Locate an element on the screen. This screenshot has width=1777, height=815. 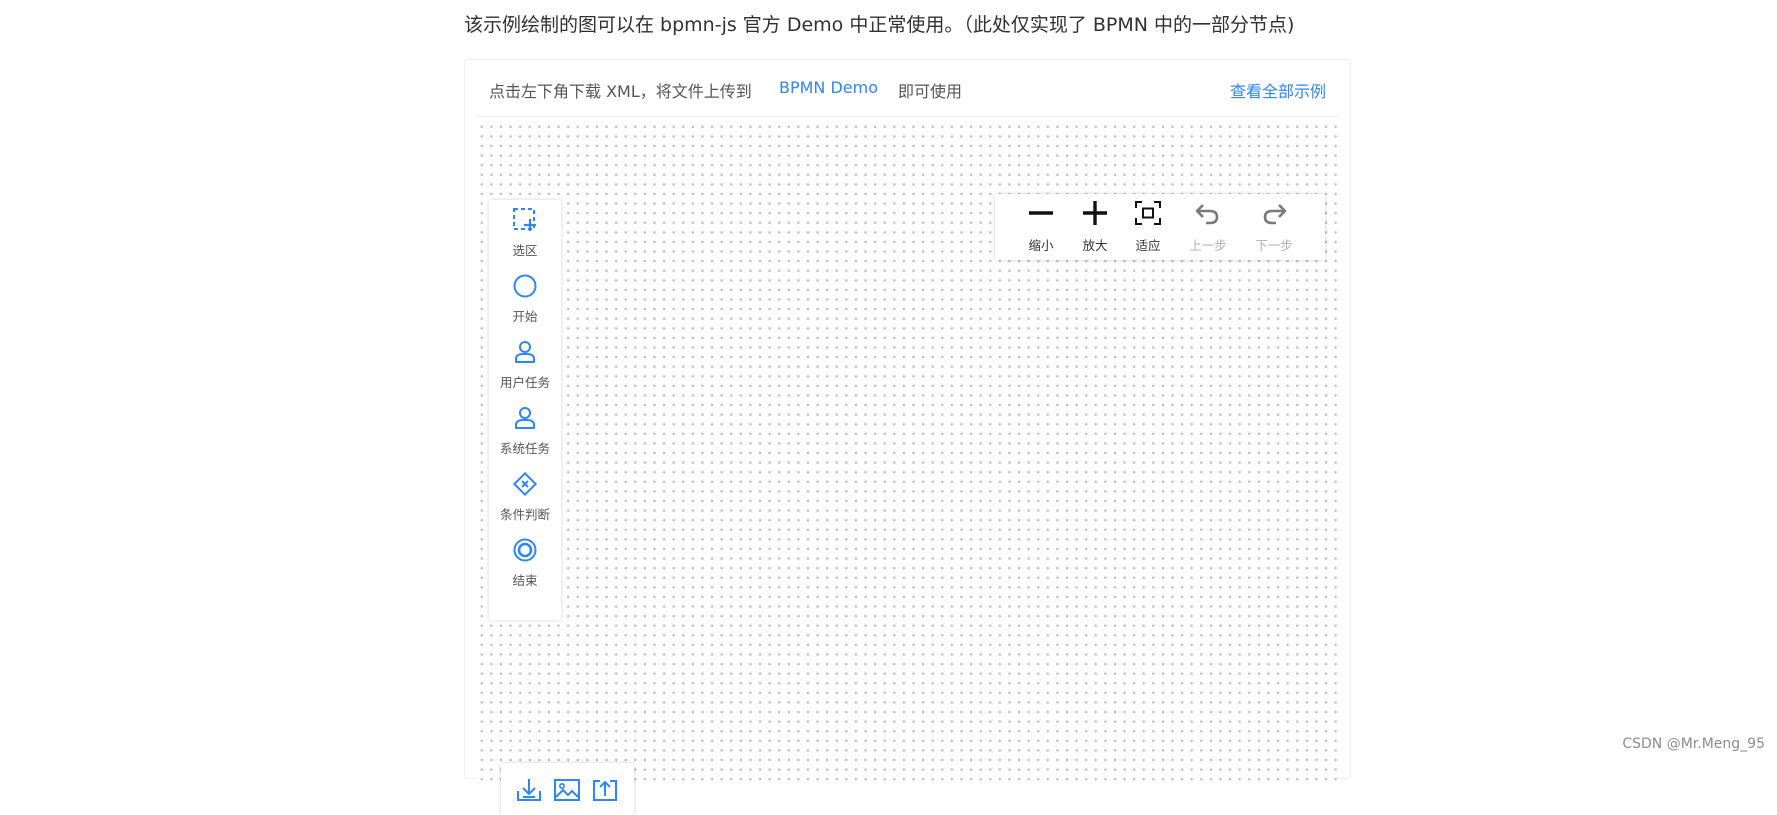
element-palette: 选区 开始 用户任务 系统任务 is located at coordinates (525, 410).